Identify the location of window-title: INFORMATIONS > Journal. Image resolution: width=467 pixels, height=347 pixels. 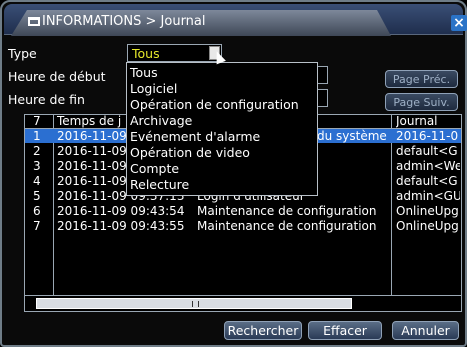
(124, 21).